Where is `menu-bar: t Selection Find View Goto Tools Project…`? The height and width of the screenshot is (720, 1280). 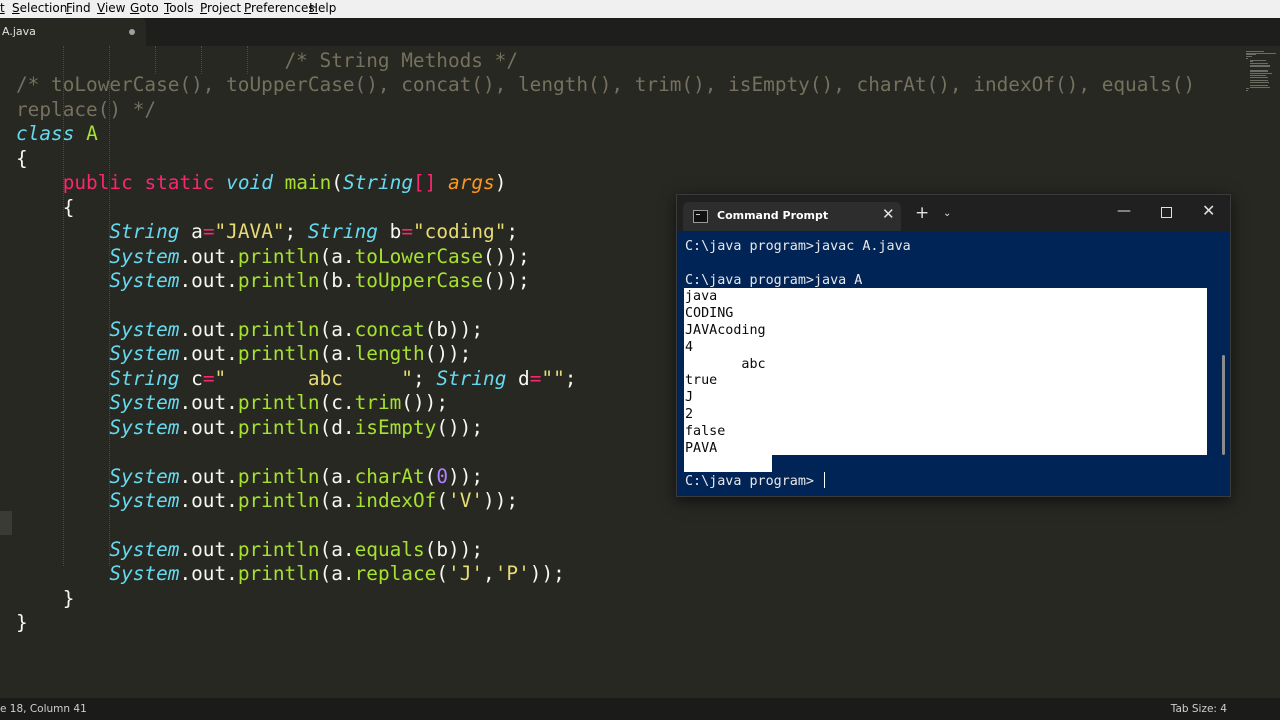
menu-bar: t Selection Find View Goto Tools Project… is located at coordinates (640, 9).